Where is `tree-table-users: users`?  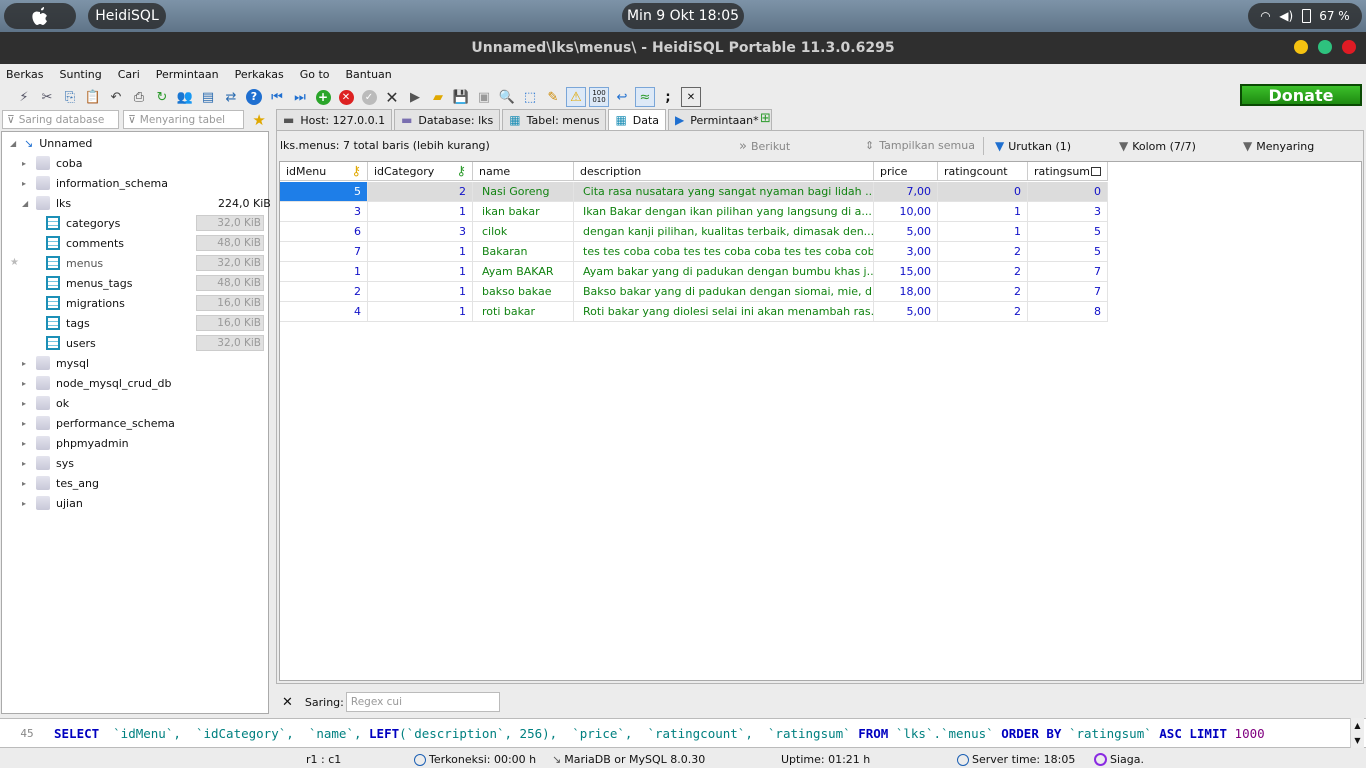
tree-table-users: users is located at coordinates (71, 343).